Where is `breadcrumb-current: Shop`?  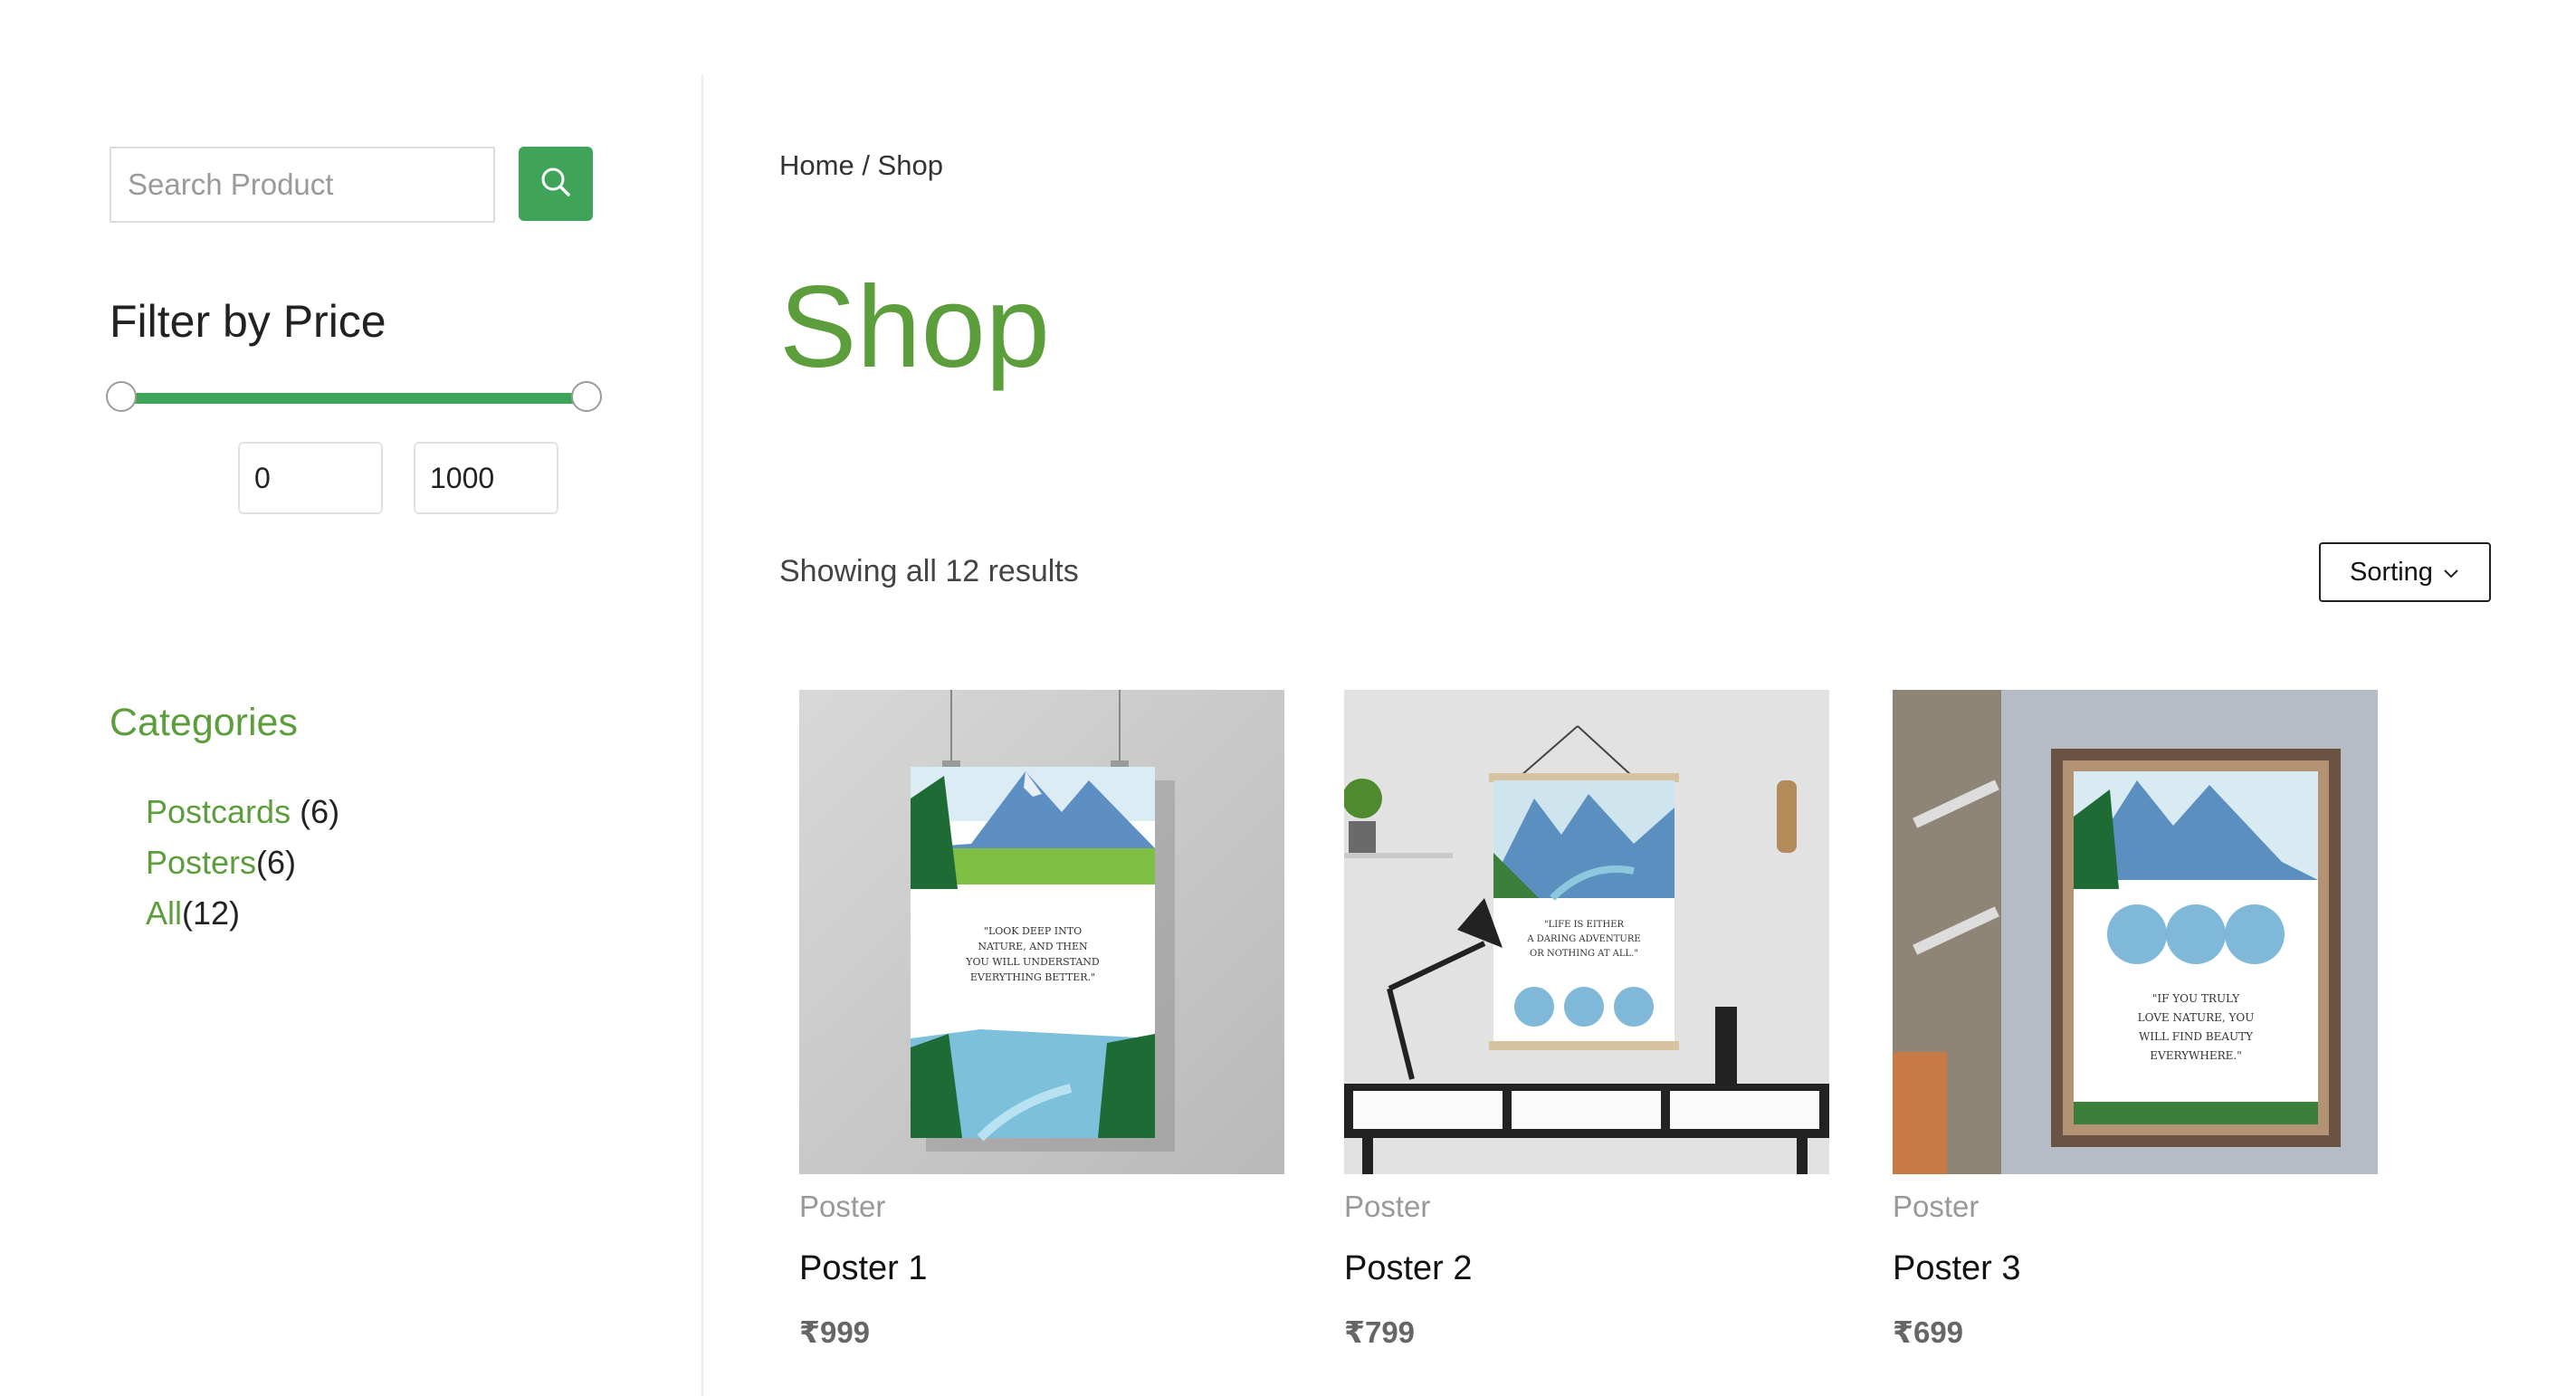 breadcrumb-current: Shop is located at coordinates (910, 165).